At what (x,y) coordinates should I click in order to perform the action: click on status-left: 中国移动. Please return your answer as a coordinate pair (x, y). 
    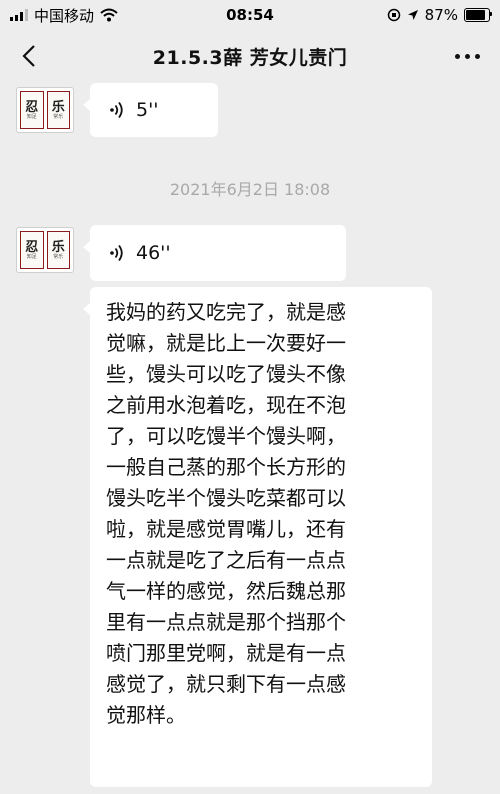
    Looking at the image, I should click on (59, 15).